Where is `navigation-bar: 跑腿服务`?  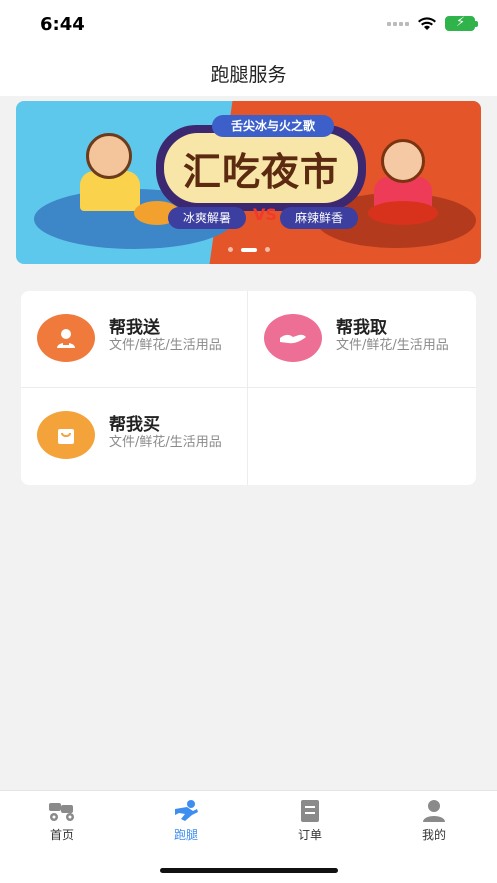 navigation-bar: 跑腿服务 is located at coordinates (248, 73).